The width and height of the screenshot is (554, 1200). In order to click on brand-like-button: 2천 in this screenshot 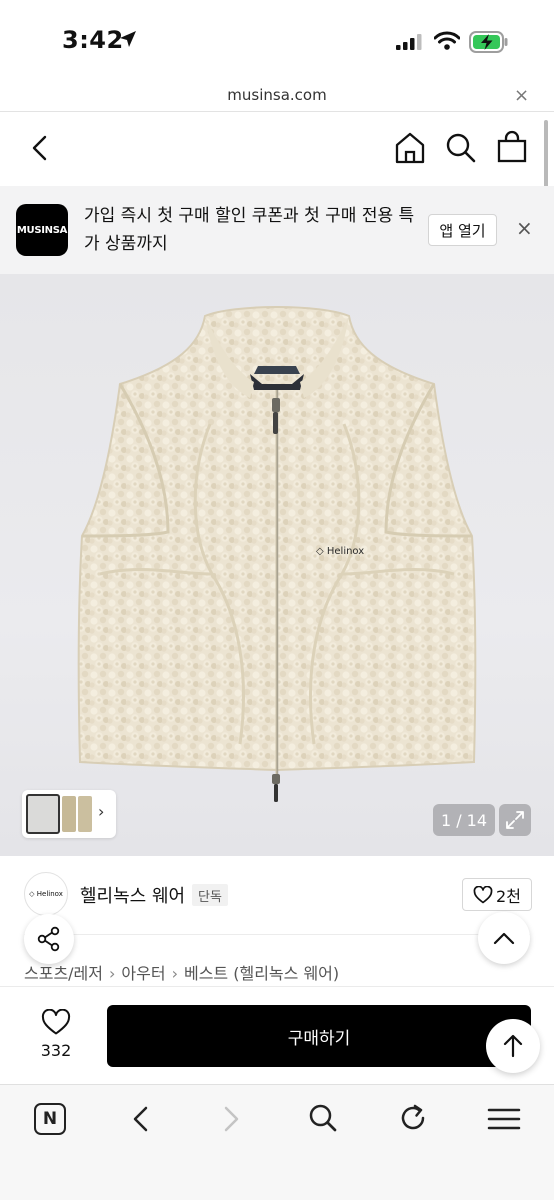, I will do `click(497, 894)`.